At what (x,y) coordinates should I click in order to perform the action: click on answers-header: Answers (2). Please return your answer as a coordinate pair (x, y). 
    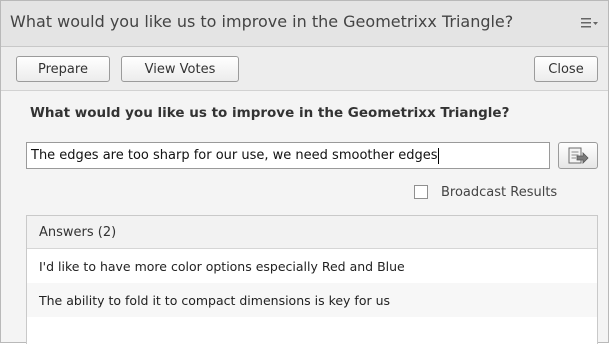
    Looking at the image, I should click on (312, 232).